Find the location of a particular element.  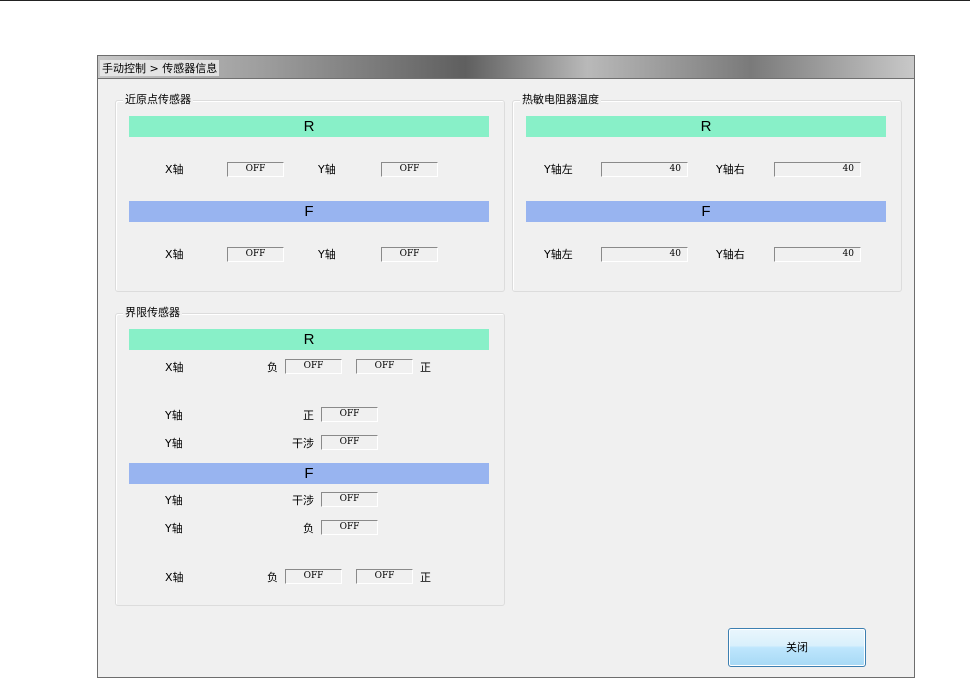

limit-f-y1-label: Y轴 is located at coordinates (174, 500).